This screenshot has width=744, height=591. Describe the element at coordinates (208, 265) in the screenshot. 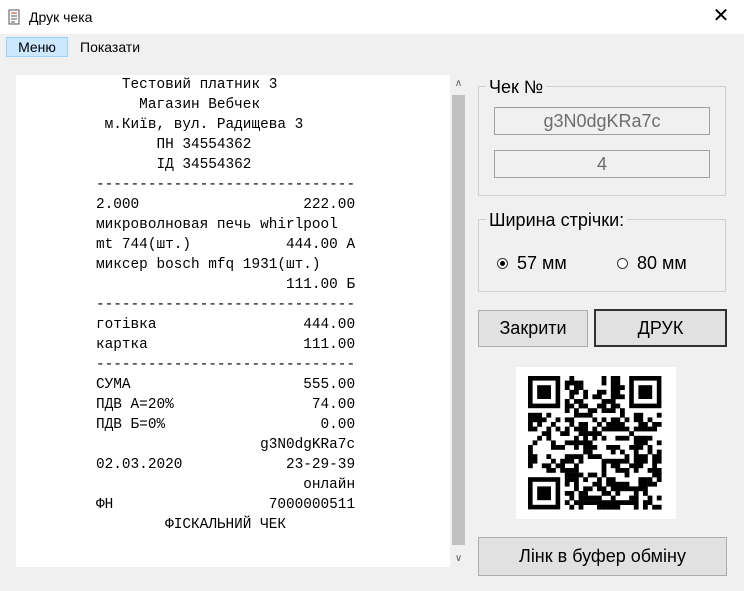

I see `receipt-line: миксер bosch mfq 1931(шт.)` at that location.